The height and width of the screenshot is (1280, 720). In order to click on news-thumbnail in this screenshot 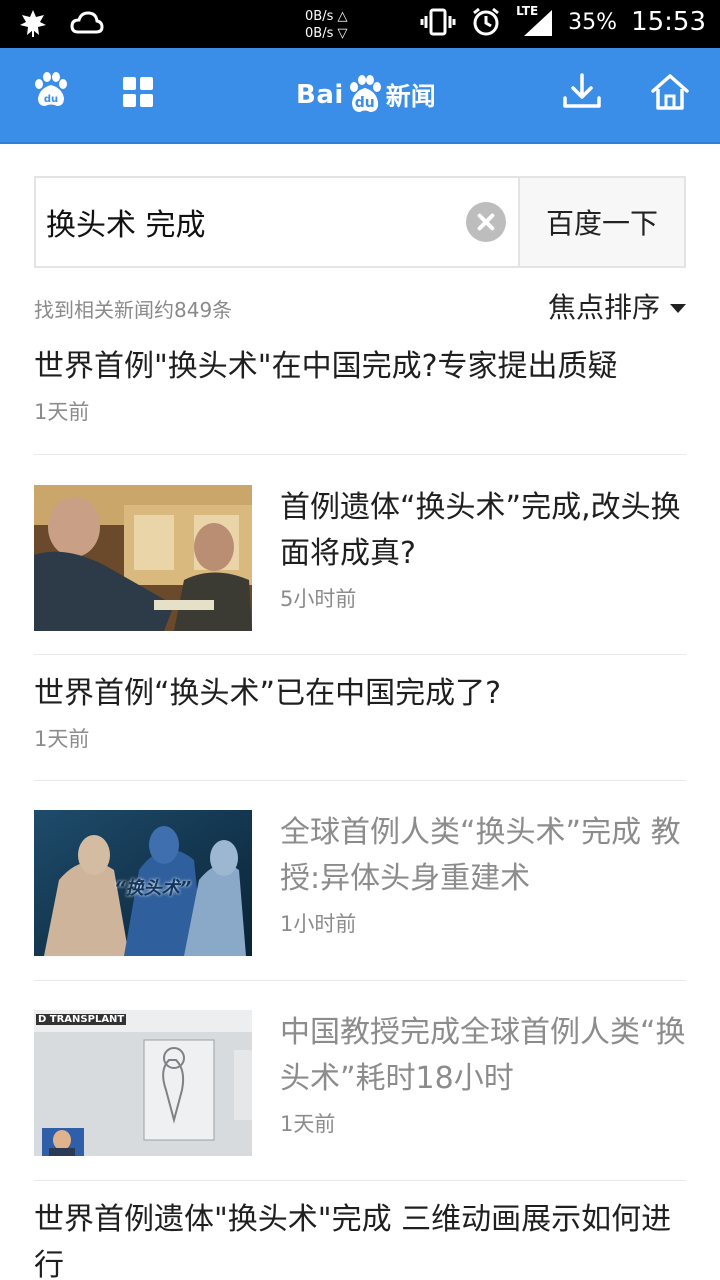, I will do `click(143, 558)`.